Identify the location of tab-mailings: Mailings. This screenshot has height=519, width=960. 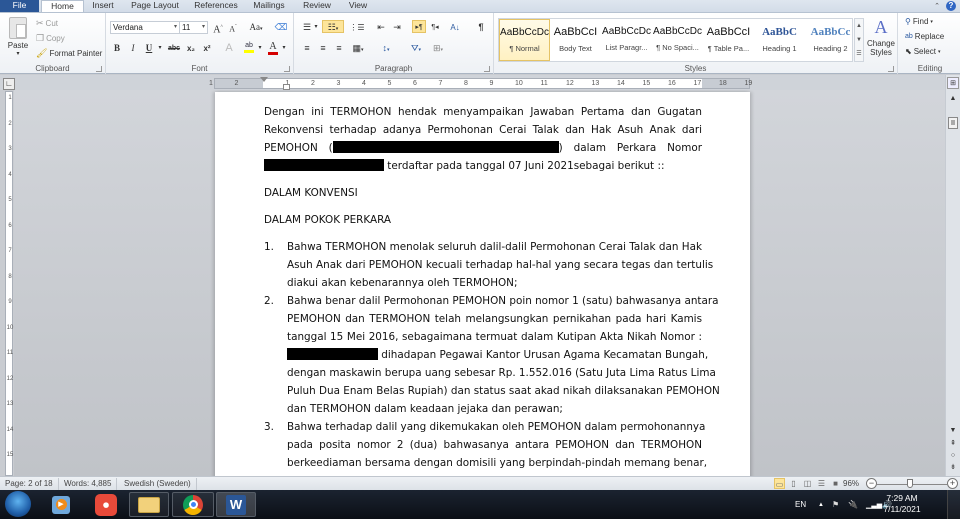
(269, 6).